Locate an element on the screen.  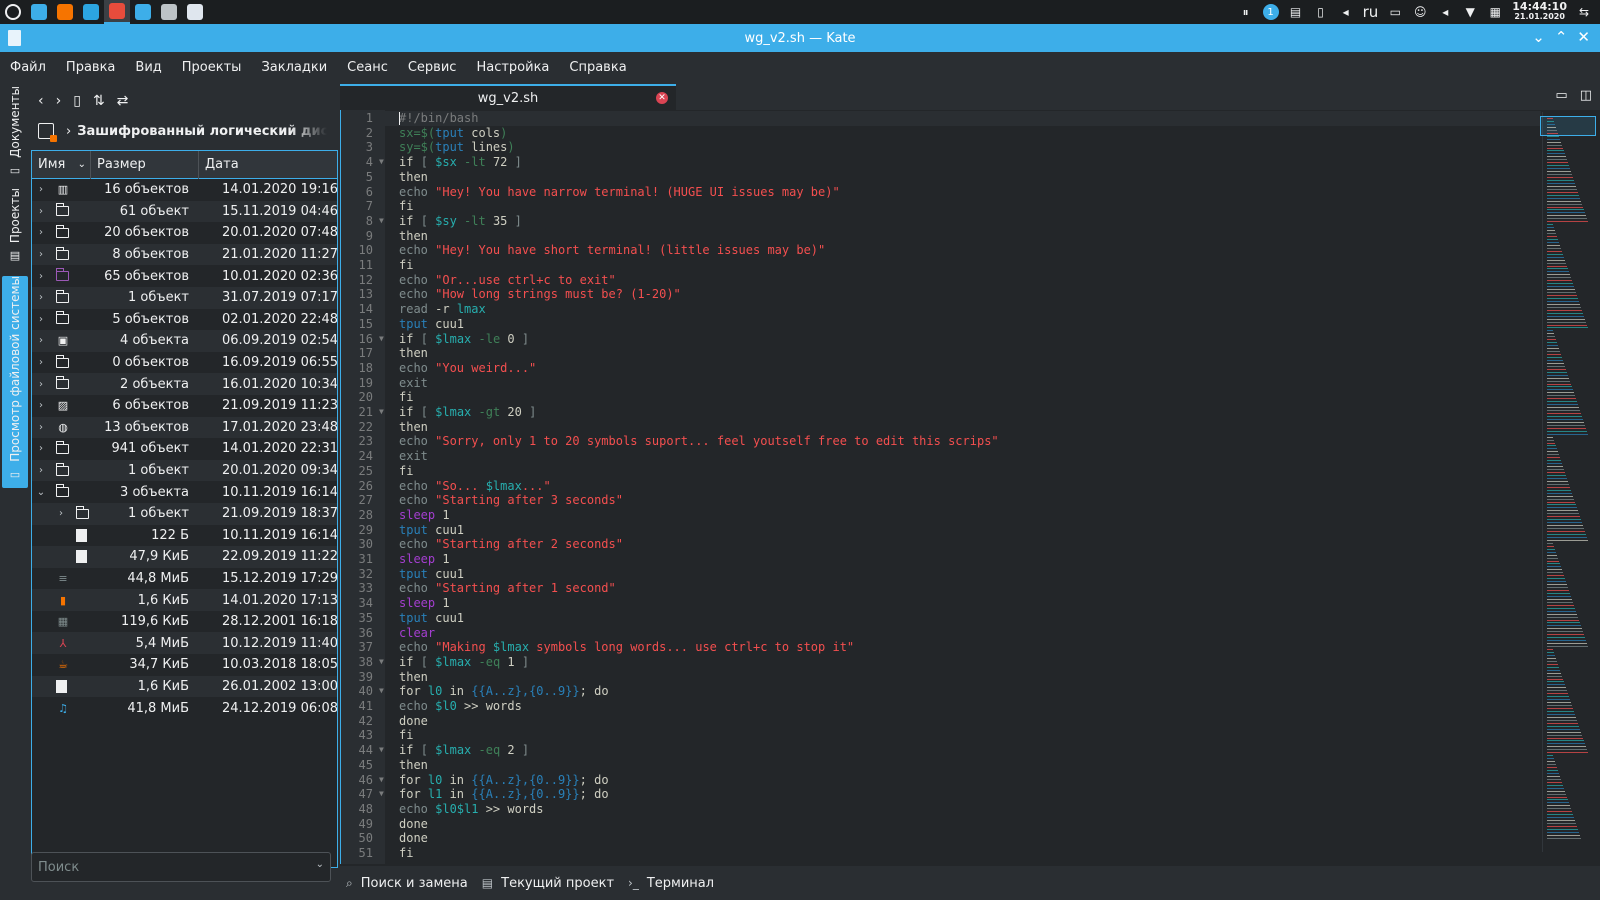
file-tree-row: › ▥ 16 объектов 14.01.2020 19:16 is located at coordinates (184, 190).